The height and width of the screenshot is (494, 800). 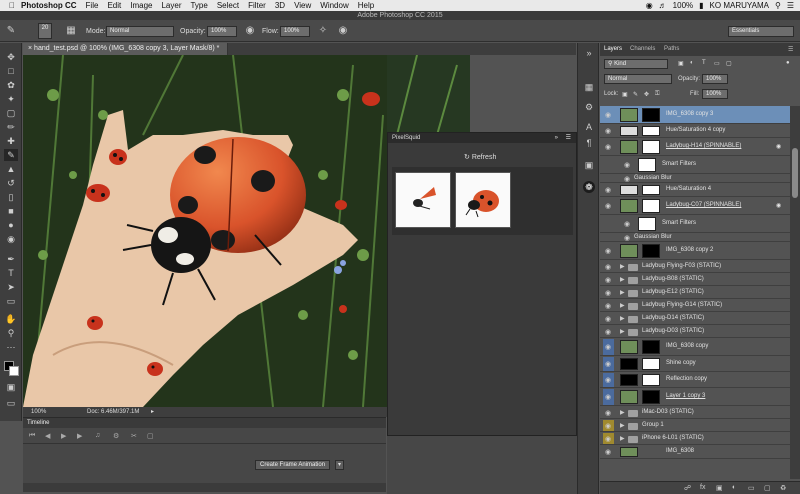 What do you see at coordinates (679, 223) in the screenshot?
I see `layer-name: Smart Filters` at bounding box center [679, 223].